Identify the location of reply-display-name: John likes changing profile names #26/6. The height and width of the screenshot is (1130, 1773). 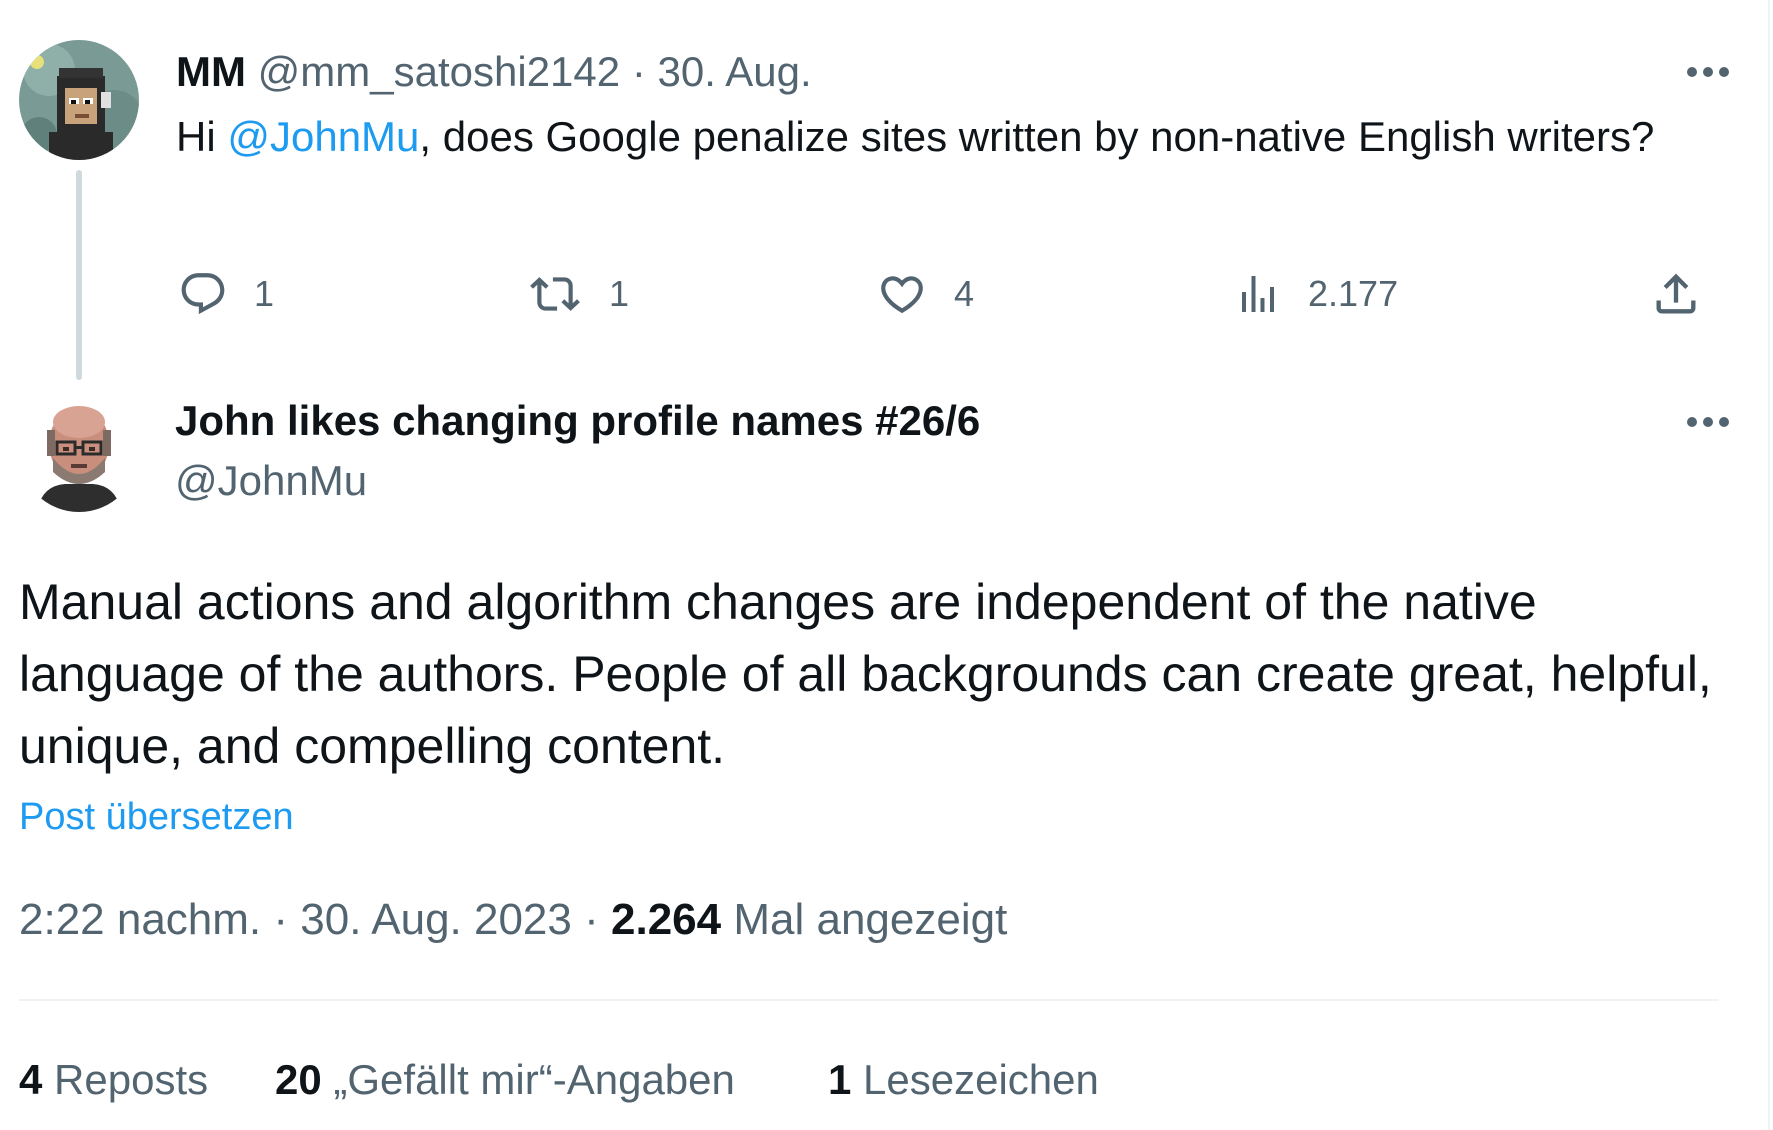
(577, 421).